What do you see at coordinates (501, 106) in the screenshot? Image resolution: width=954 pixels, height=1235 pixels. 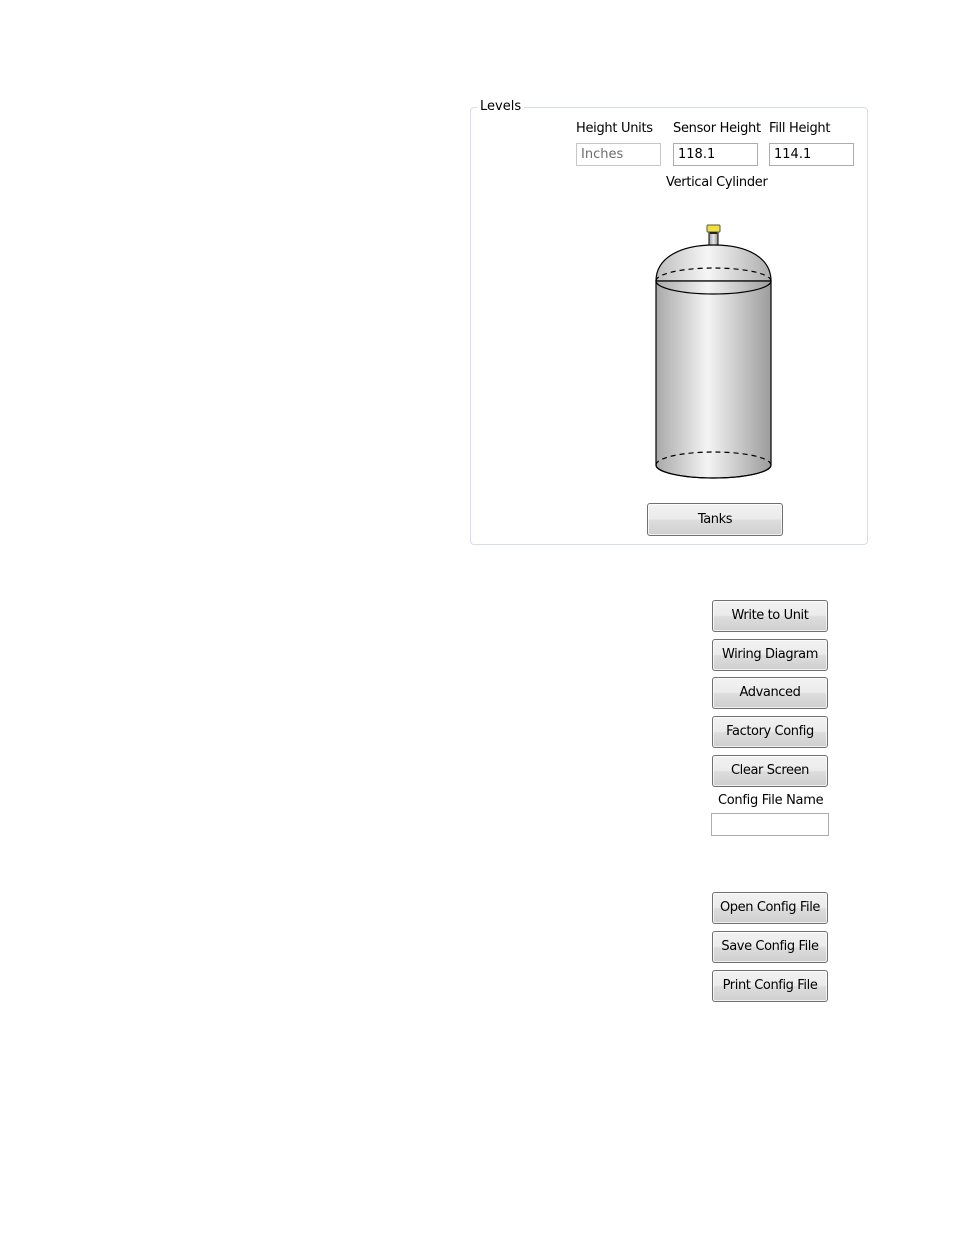 I see `levels-group-title: Levels` at bounding box center [501, 106].